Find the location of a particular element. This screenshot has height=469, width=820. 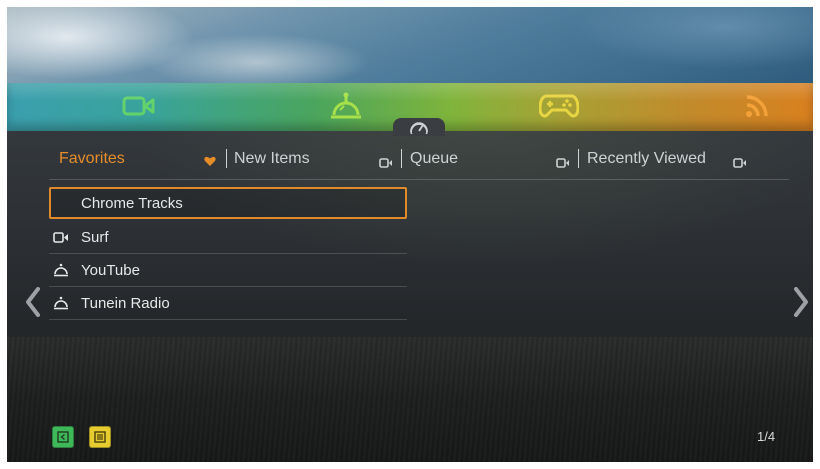

chevron-right-icon is located at coordinates (801, 302).